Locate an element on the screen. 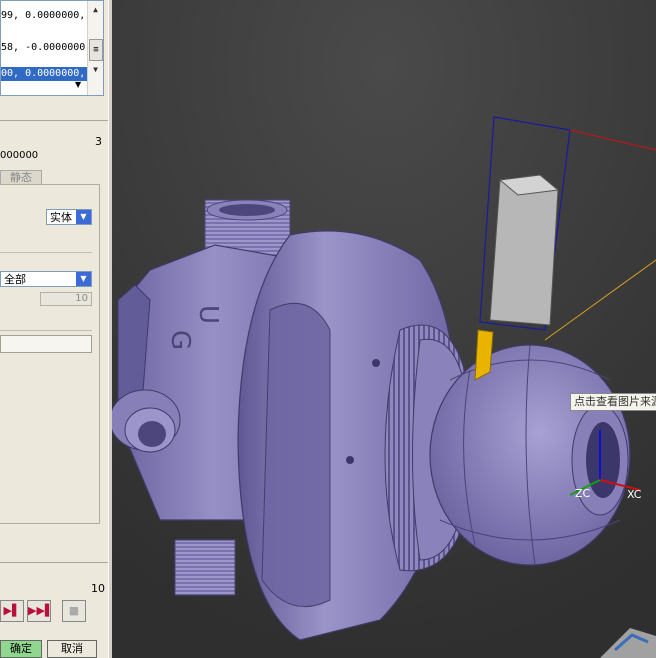 The image size is (656, 658). list-item: 99, 0.0000000, 1.0 is located at coordinates (44, 16).